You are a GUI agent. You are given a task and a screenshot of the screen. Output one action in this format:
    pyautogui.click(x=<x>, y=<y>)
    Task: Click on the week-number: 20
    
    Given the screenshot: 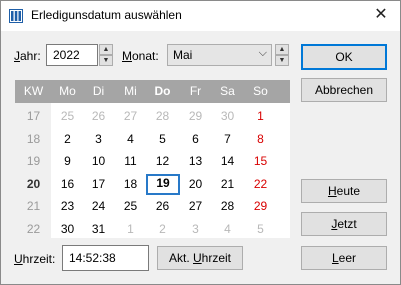 What is the action you would take?
    pyautogui.click(x=33, y=183)
    